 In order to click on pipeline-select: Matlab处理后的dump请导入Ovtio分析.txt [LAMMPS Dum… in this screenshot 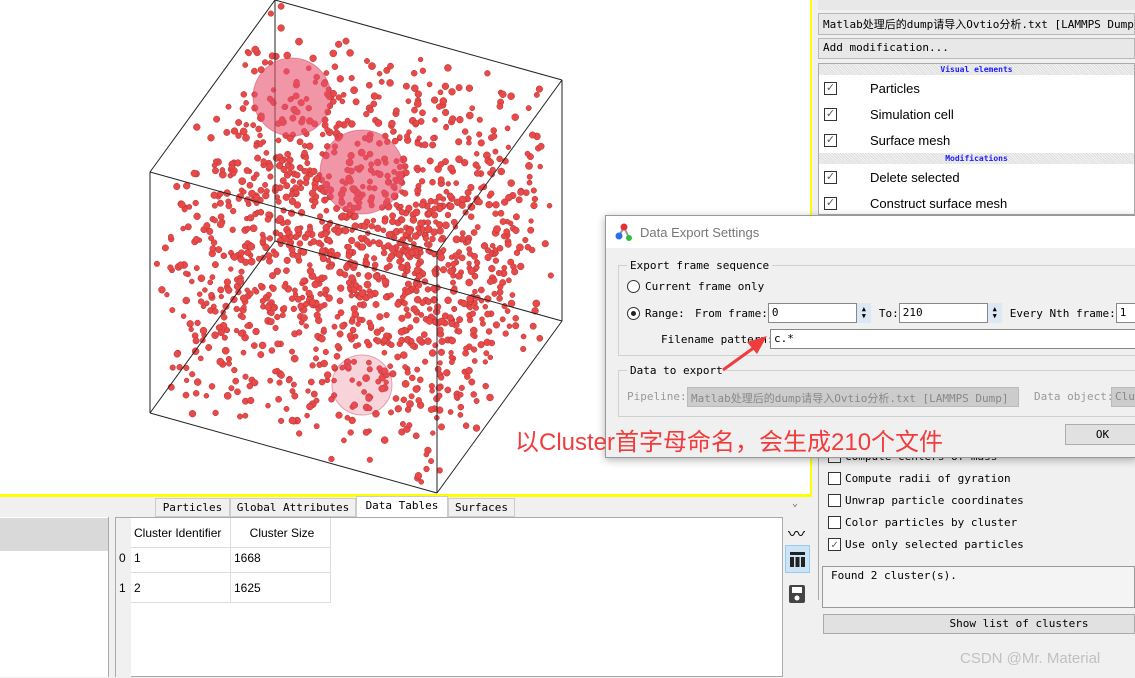, I will do `click(853, 397)`.